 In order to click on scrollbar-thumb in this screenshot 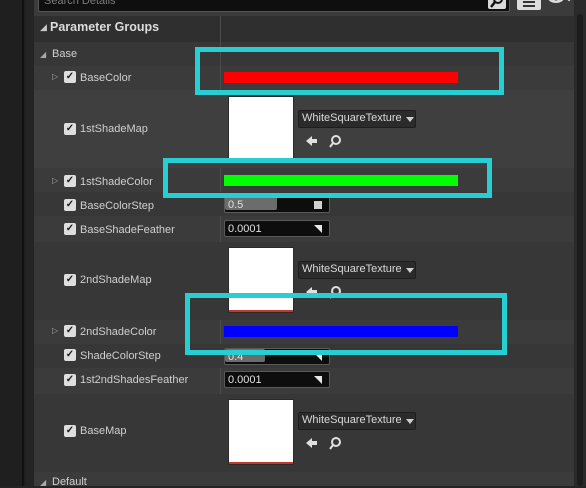, I will do `click(580, 250)`.